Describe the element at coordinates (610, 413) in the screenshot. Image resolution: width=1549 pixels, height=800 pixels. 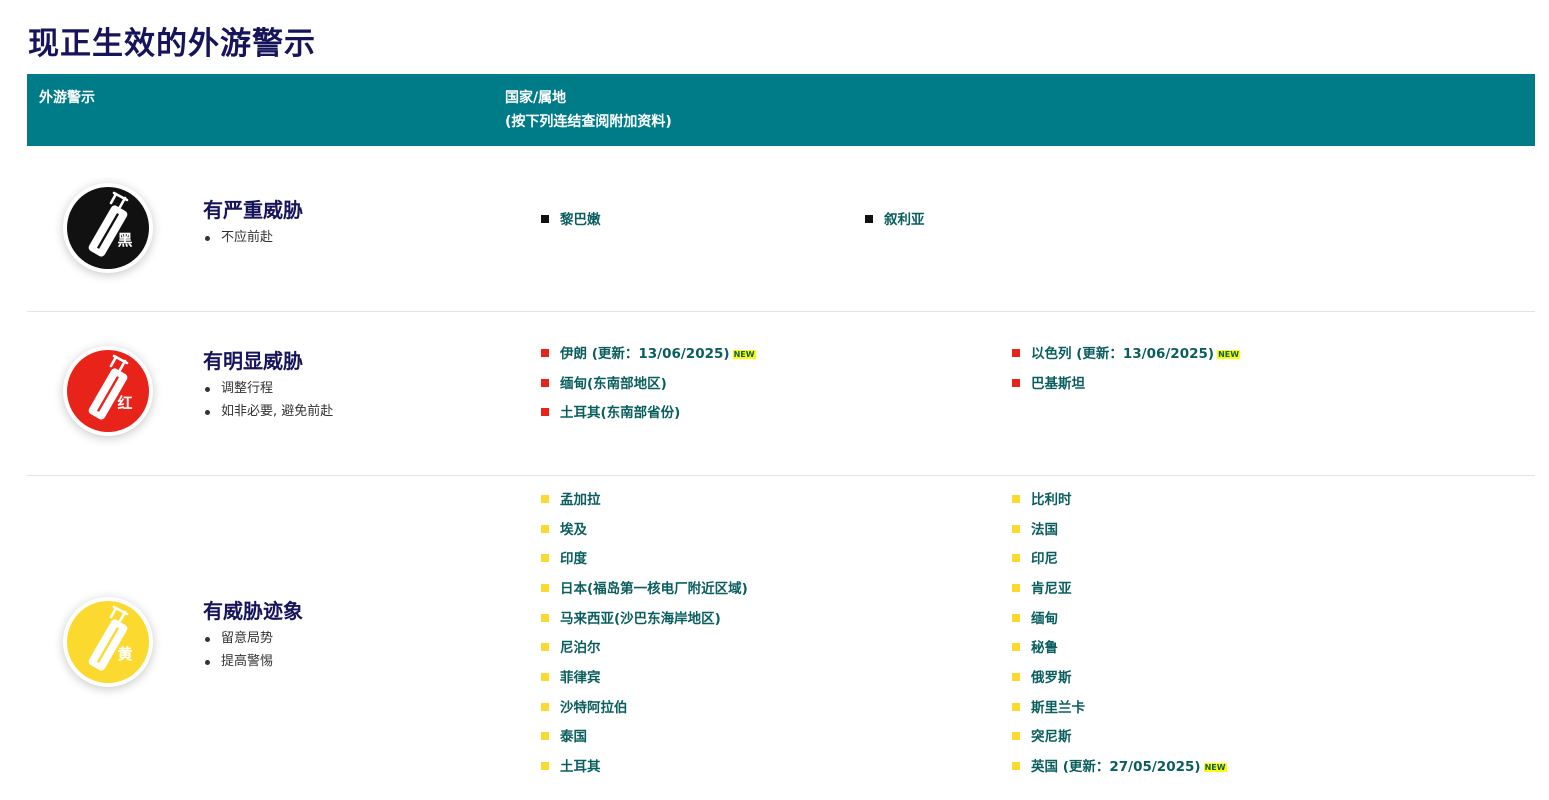
I see `country-link: 土耳其(东南部省份)` at that location.